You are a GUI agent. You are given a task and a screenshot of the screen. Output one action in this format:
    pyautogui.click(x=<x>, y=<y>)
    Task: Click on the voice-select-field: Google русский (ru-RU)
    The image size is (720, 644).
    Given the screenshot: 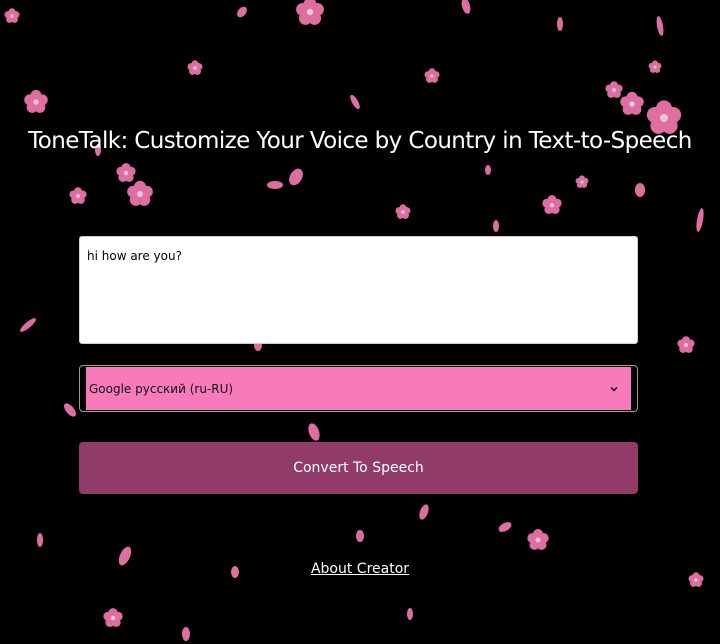 What is the action you would take?
    pyautogui.click(x=358, y=388)
    